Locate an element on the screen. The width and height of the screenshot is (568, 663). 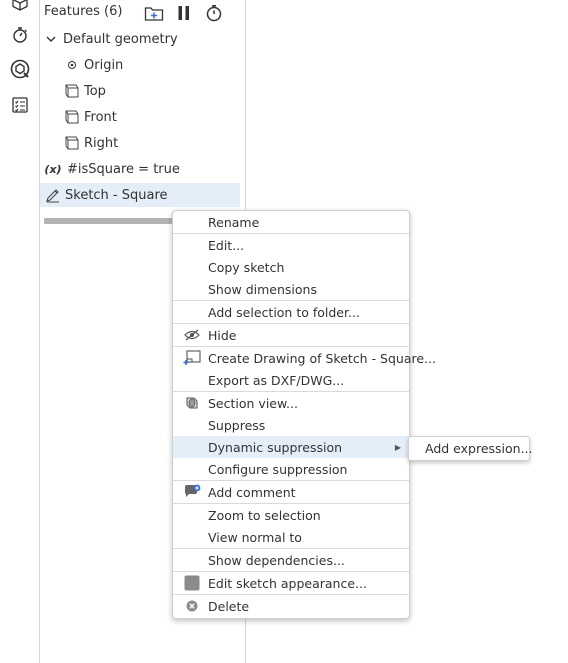
tree-item-label: Sketch - Square is located at coordinates (116, 195).